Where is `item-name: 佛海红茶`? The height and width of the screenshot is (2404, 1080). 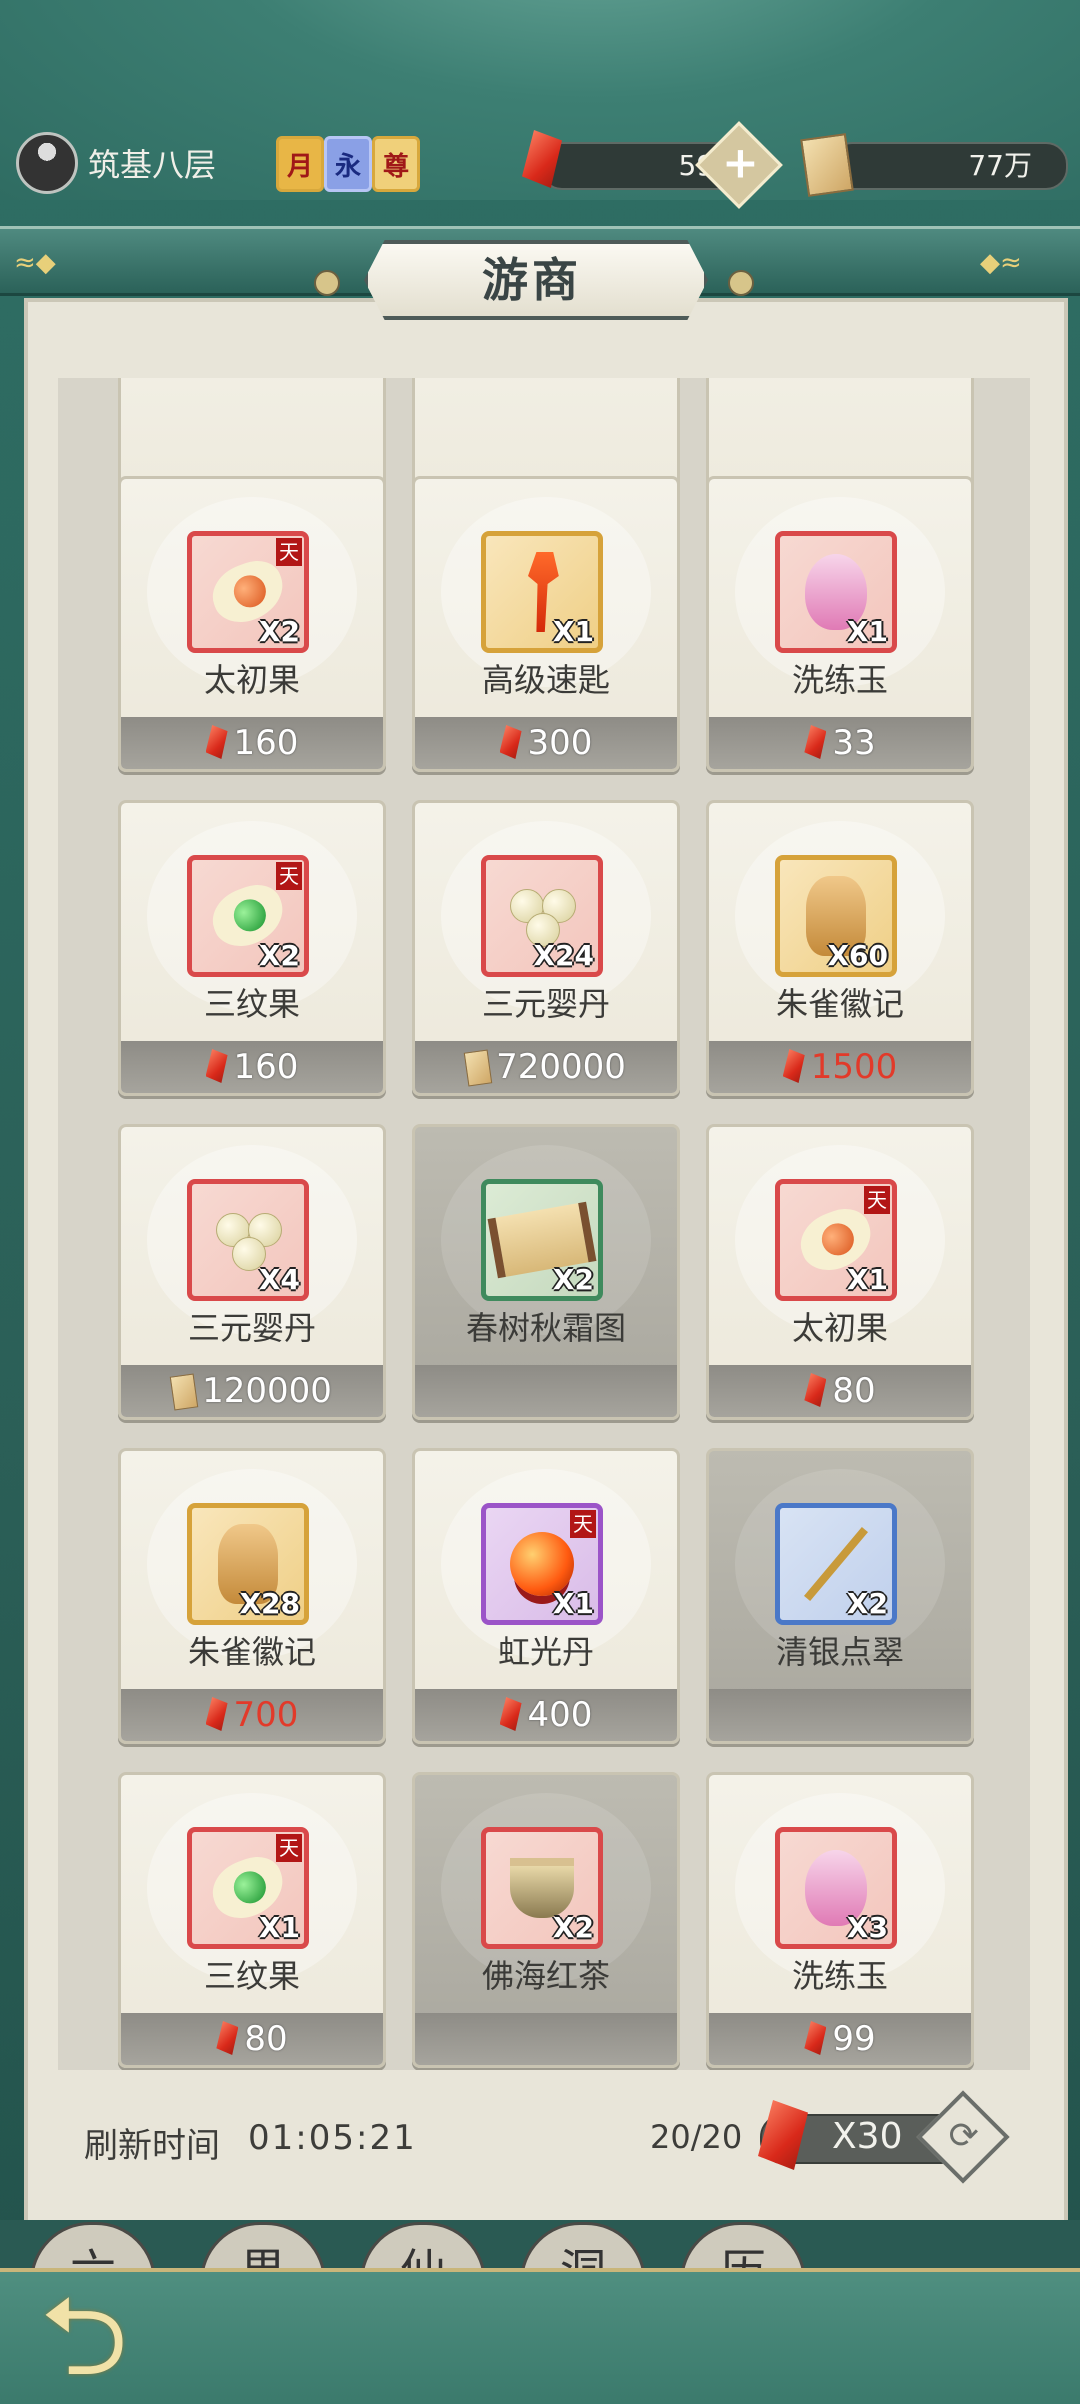
item-name: 佛海红茶 is located at coordinates (545, 1976).